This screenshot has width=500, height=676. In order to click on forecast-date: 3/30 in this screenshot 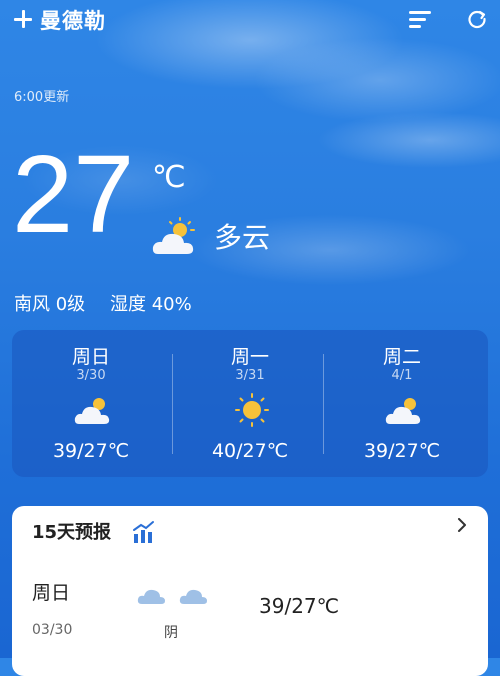, I will do `click(91, 375)`.